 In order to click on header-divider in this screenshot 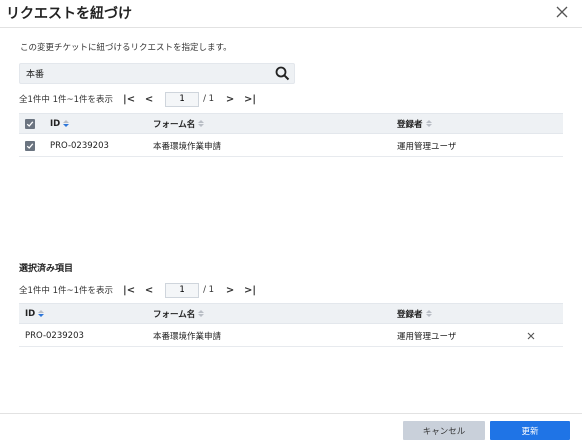, I will do `click(291, 27)`.